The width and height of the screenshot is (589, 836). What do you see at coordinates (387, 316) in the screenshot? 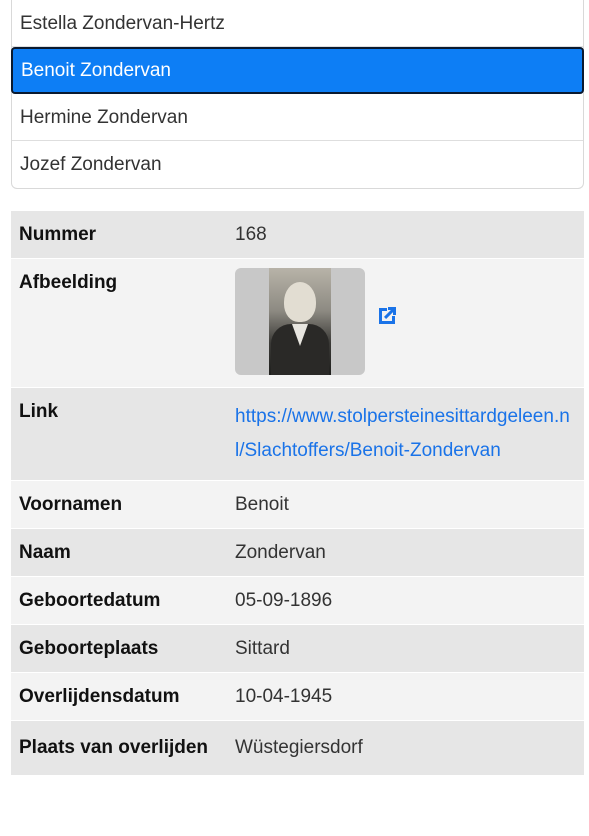
I see `external-link-icon` at bounding box center [387, 316].